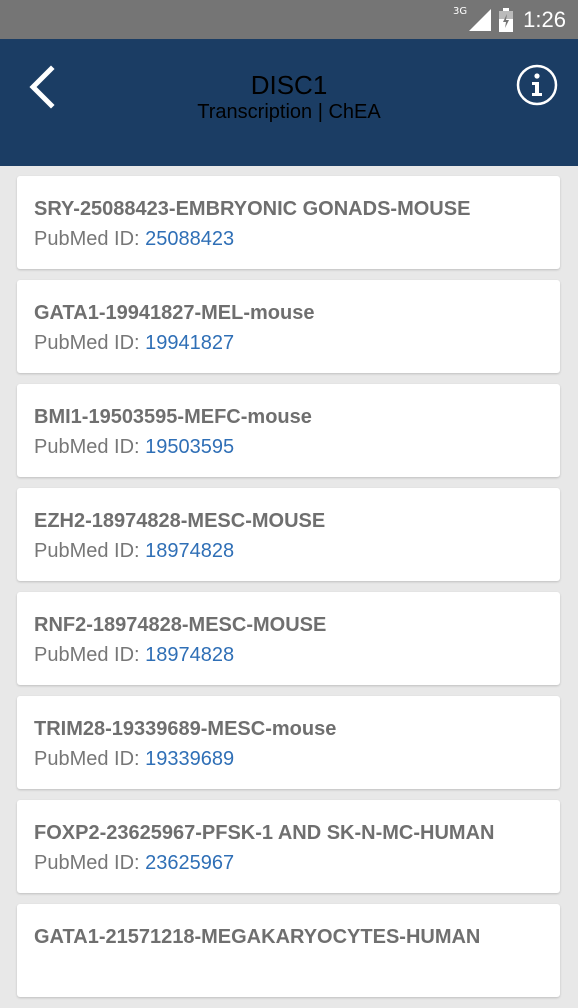  What do you see at coordinates (185, 729) in the screenshot?
I see `item-title: TRIM28-19339689-MESC-mouse` at bounding box center [185, 729].